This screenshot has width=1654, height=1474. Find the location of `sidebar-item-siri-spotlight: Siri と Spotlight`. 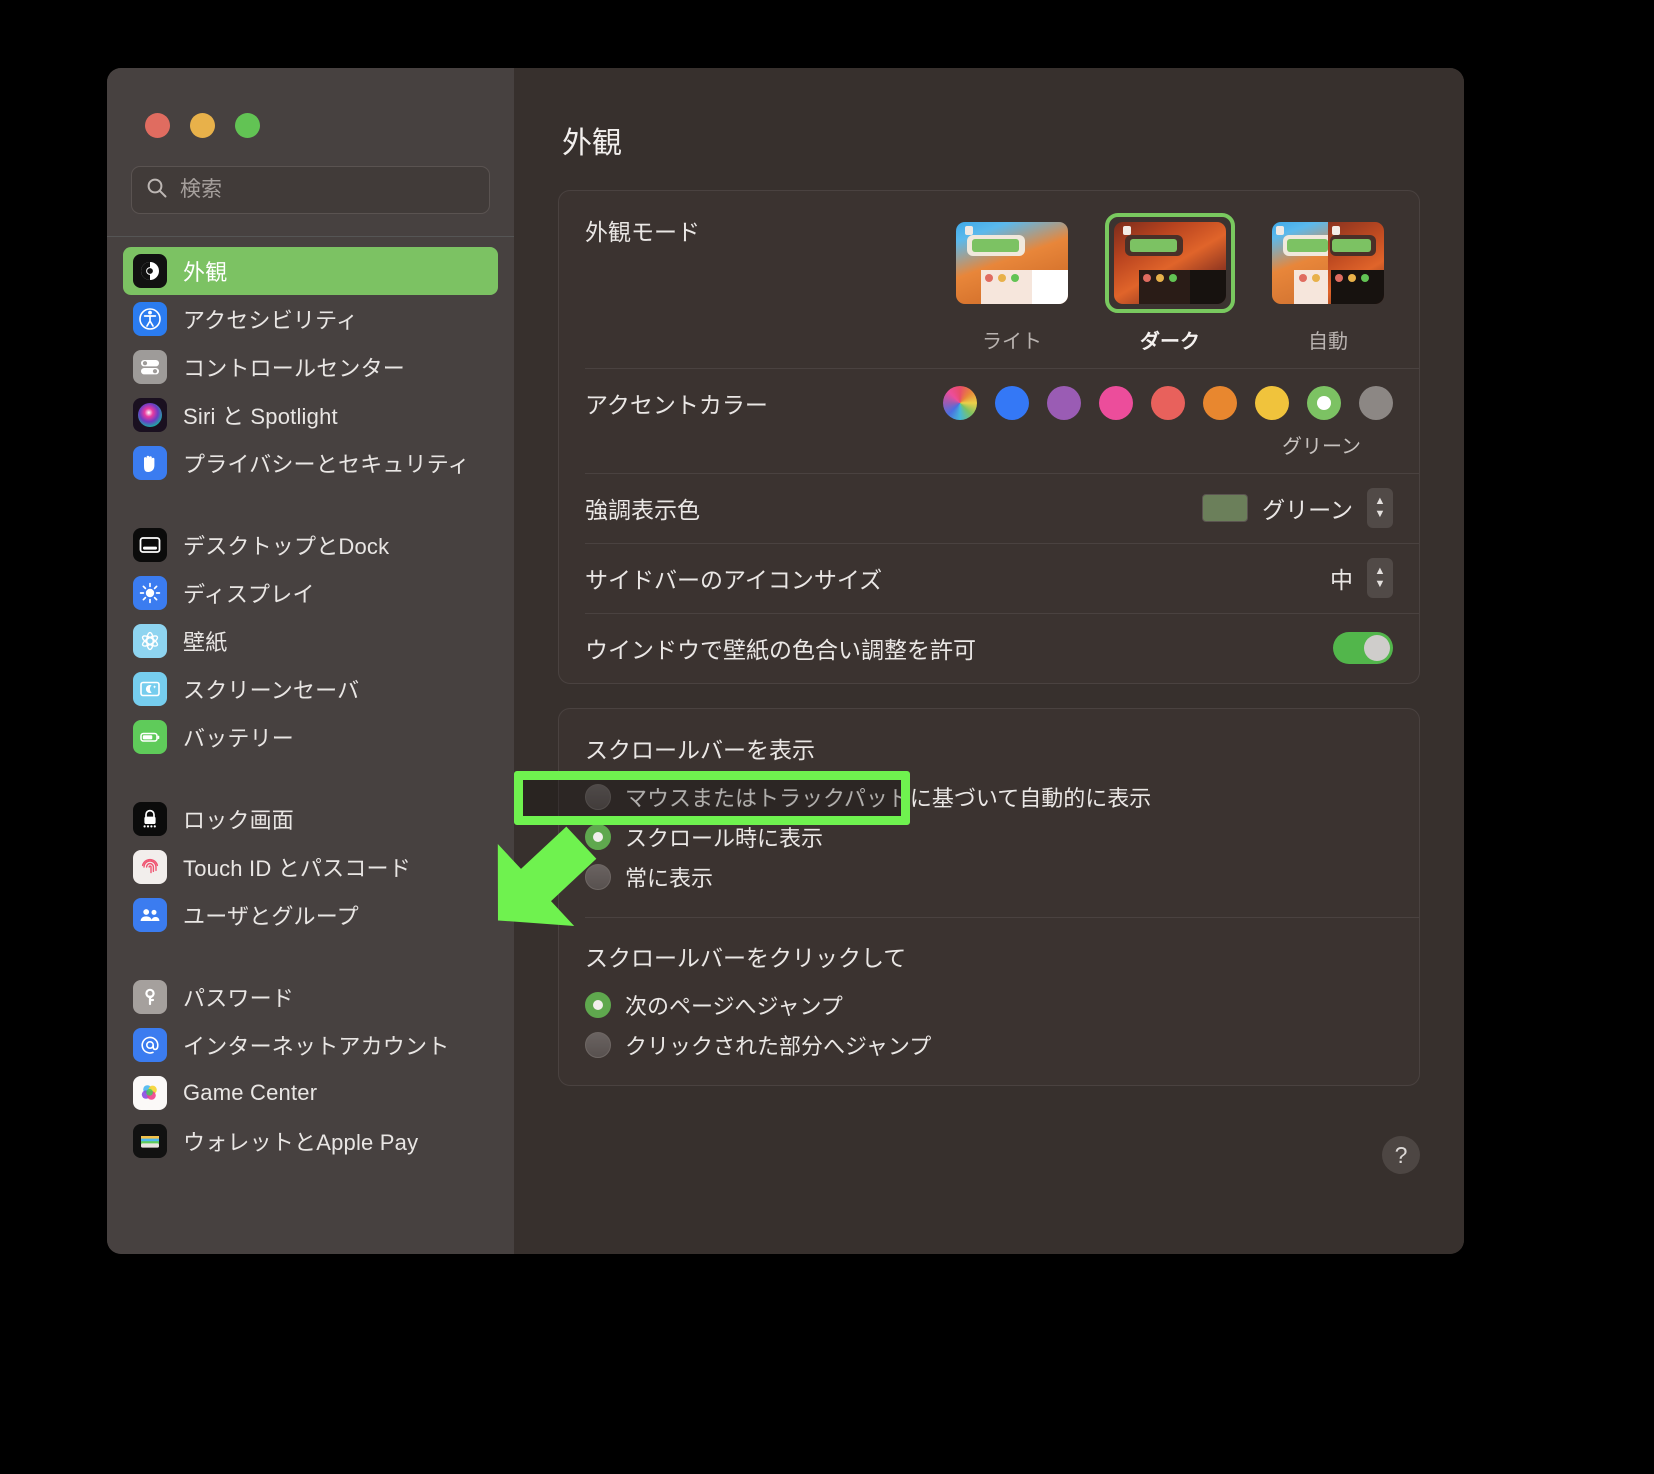

sidebar-item-siri-spotlight: Siri と Spotlight is located at coordinates (310, 415).